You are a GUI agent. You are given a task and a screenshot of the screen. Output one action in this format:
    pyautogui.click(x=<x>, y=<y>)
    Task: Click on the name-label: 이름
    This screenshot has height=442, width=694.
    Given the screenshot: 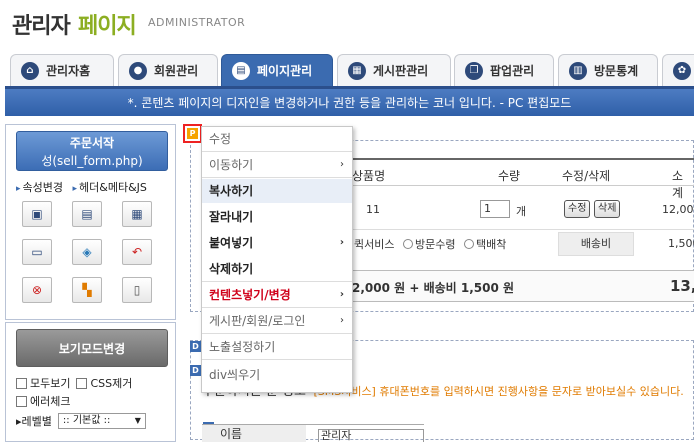 What is the action you would take?
    pyautogui.click(x=254, y=433)
    